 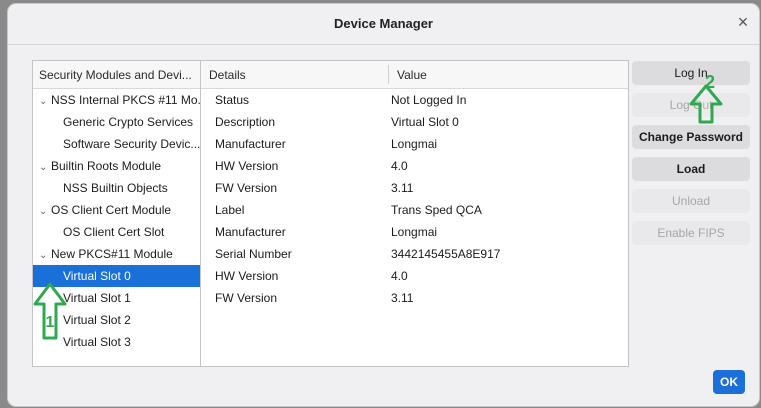 What do you see at coordinates (97, 298) in the screenshot?
I see `tree-item-label: Virtual Slot 1` at bounding box center [97, 298].